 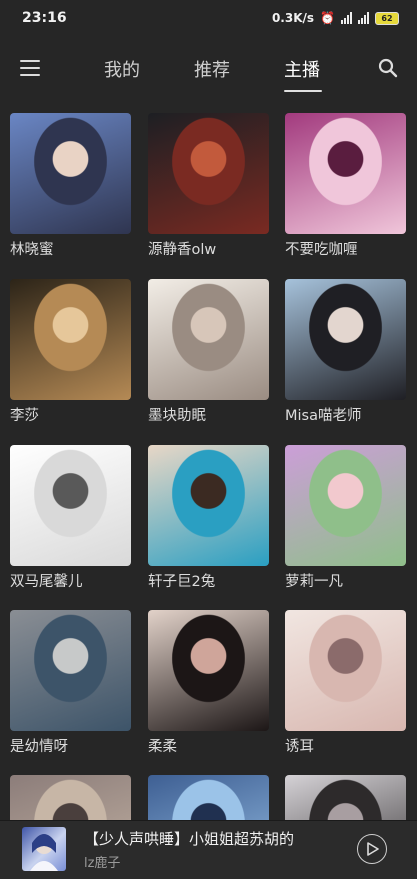 I want to click on anchor-card: 萝莉一凡, so click(x=345, y=518).